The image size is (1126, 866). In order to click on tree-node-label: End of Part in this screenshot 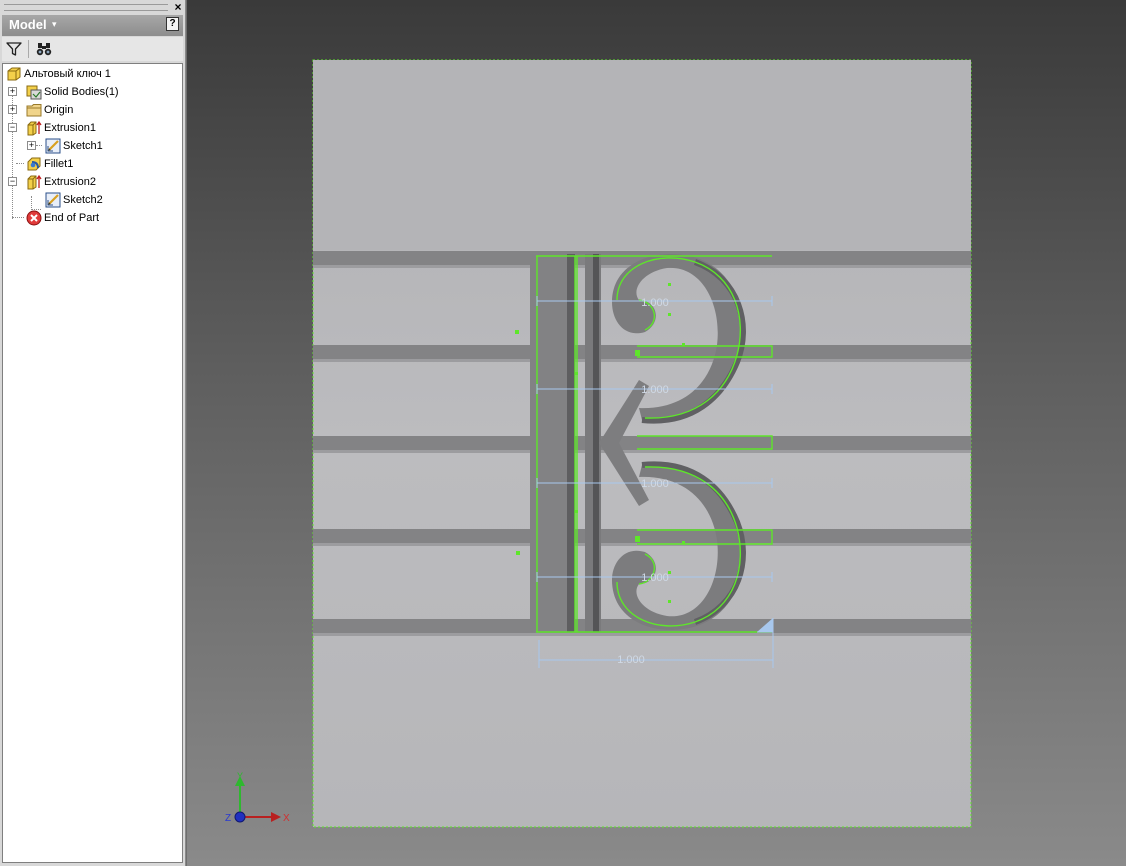, I will do `click(72, 218)`.